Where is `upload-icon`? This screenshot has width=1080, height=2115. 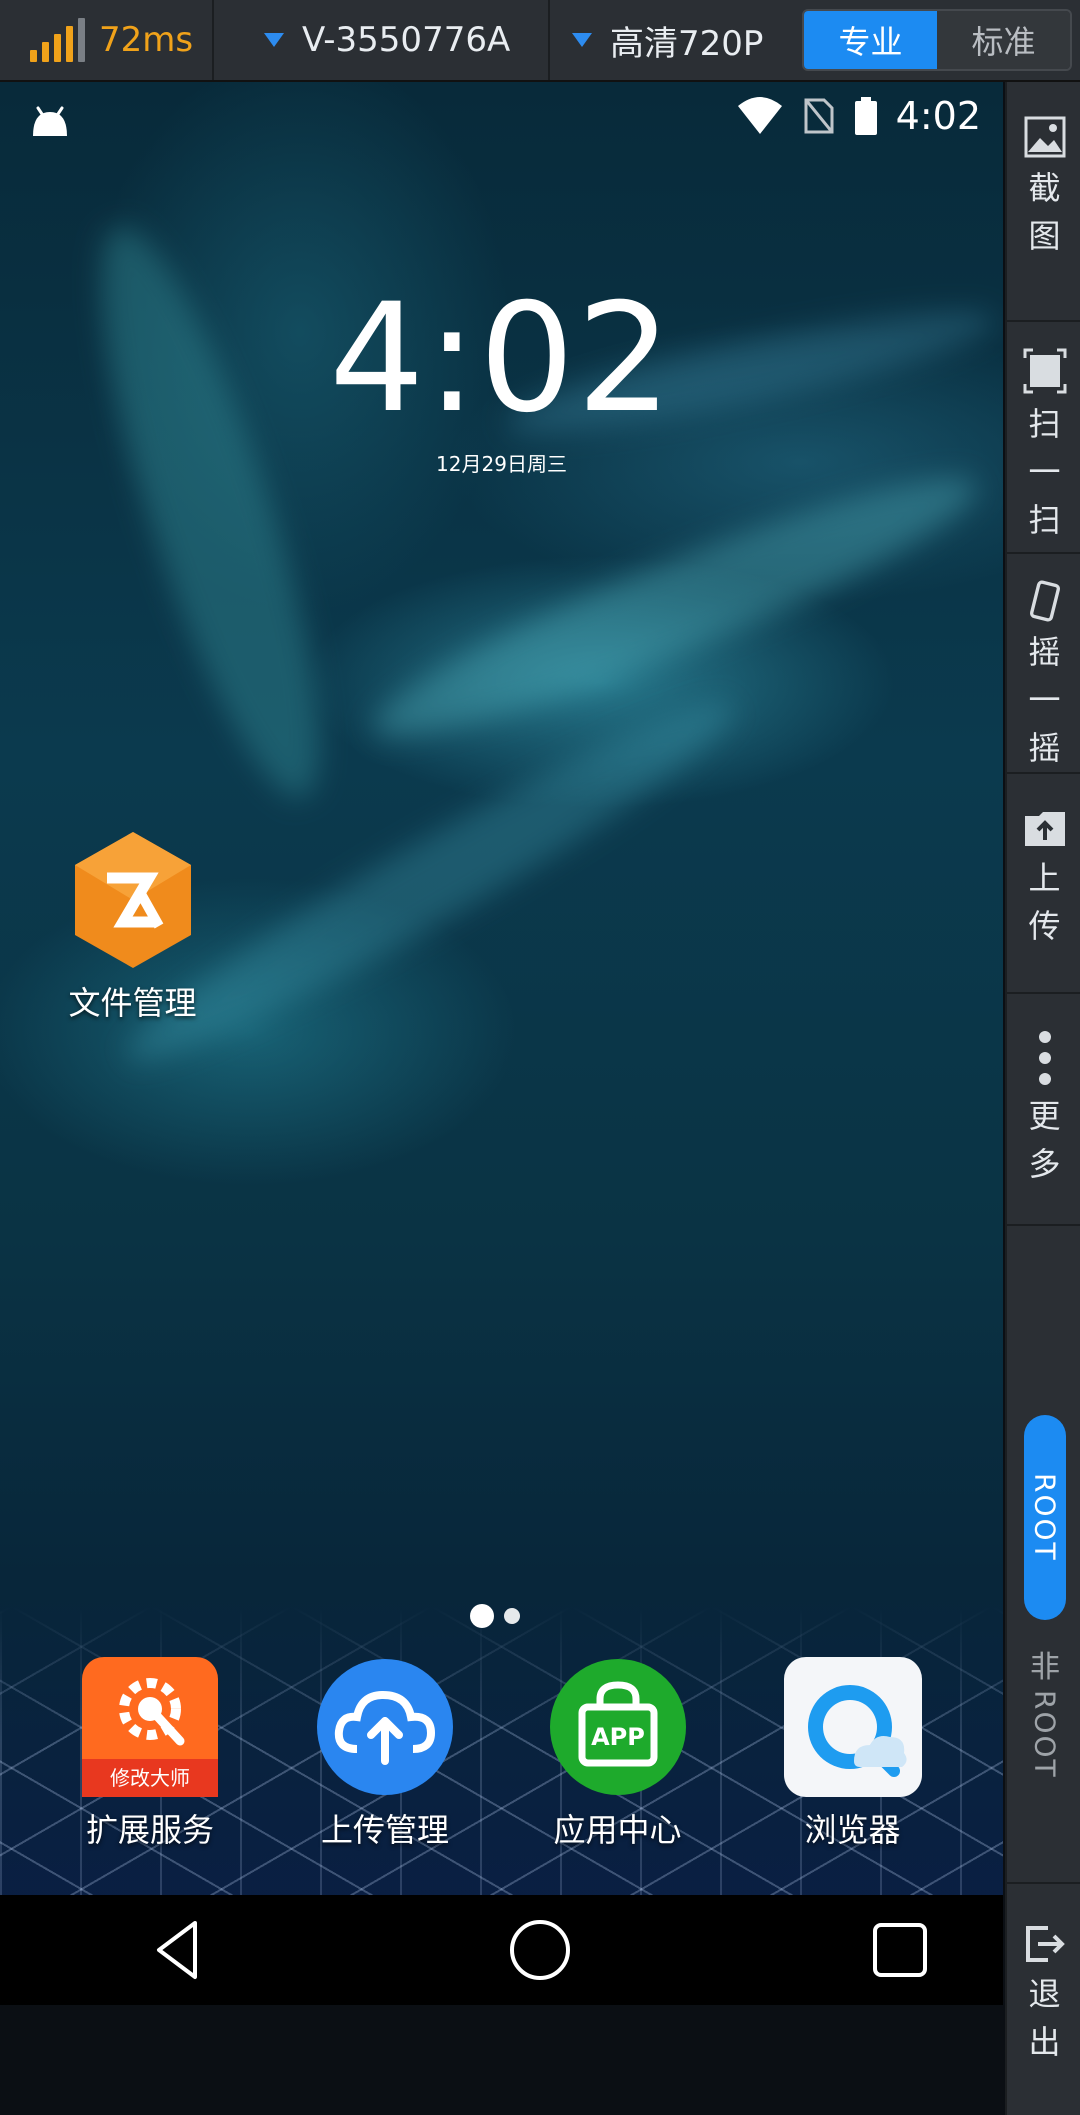 upload-icon is located at coordinates (1044, 829).